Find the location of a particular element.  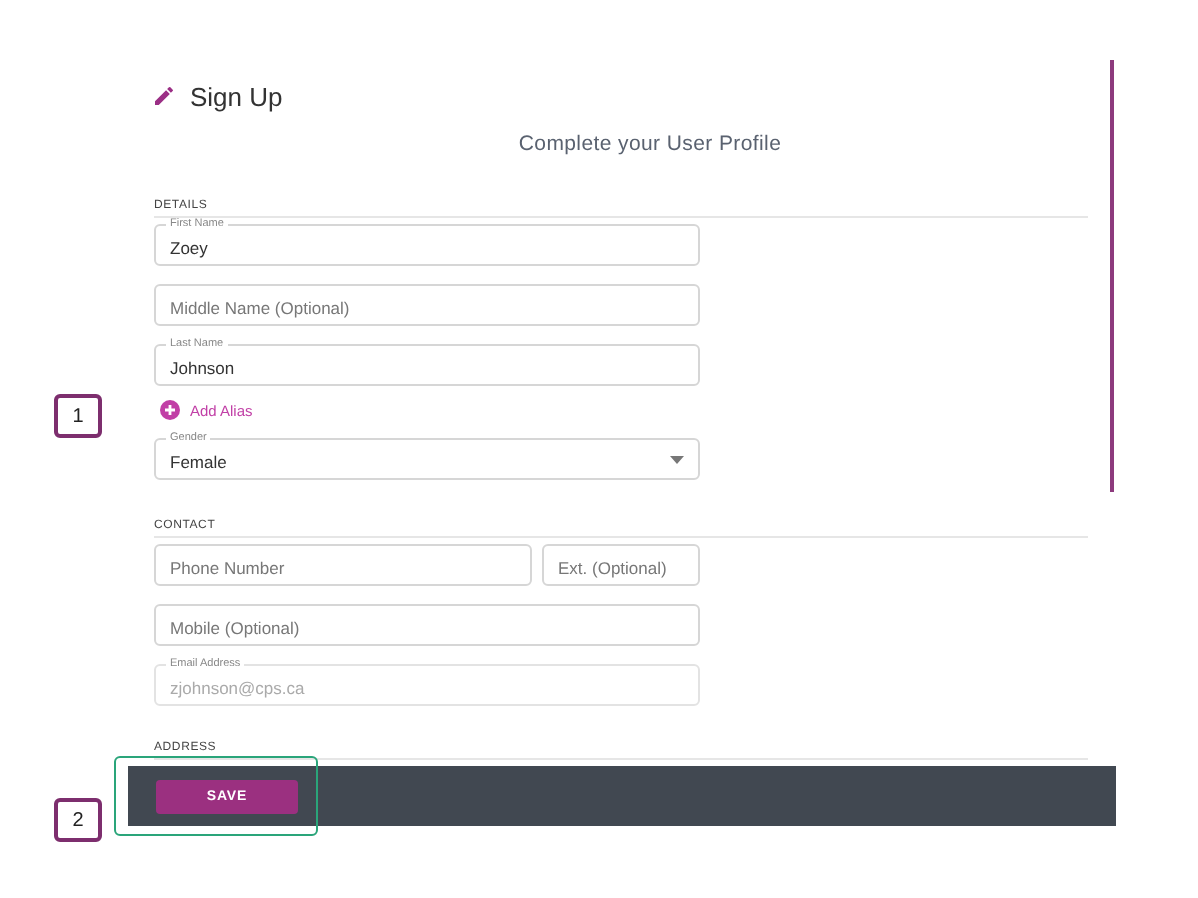

text-field: Phone Number is located at coordinates (343, 565).